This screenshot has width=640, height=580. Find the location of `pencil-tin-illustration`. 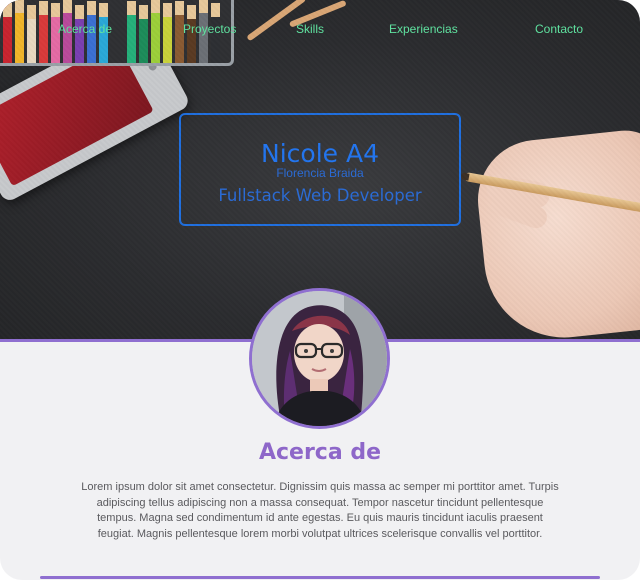

pencil-tin-illustration is located at coordinates (117, 33).